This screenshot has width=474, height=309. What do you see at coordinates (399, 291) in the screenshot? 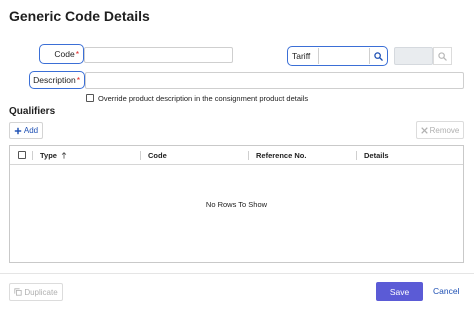
I see `save-button: Save` at bounding box center [399, 291].